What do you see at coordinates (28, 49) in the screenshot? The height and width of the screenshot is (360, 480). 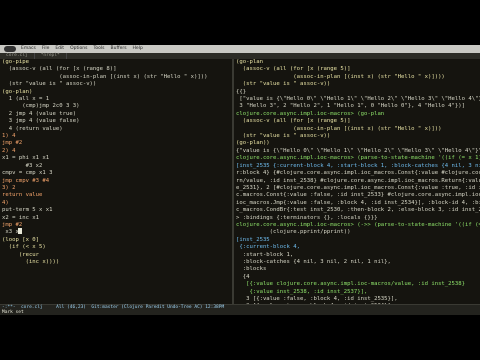 I see `menu-item-emacs: Emacs` at bounding box center [28, 49].